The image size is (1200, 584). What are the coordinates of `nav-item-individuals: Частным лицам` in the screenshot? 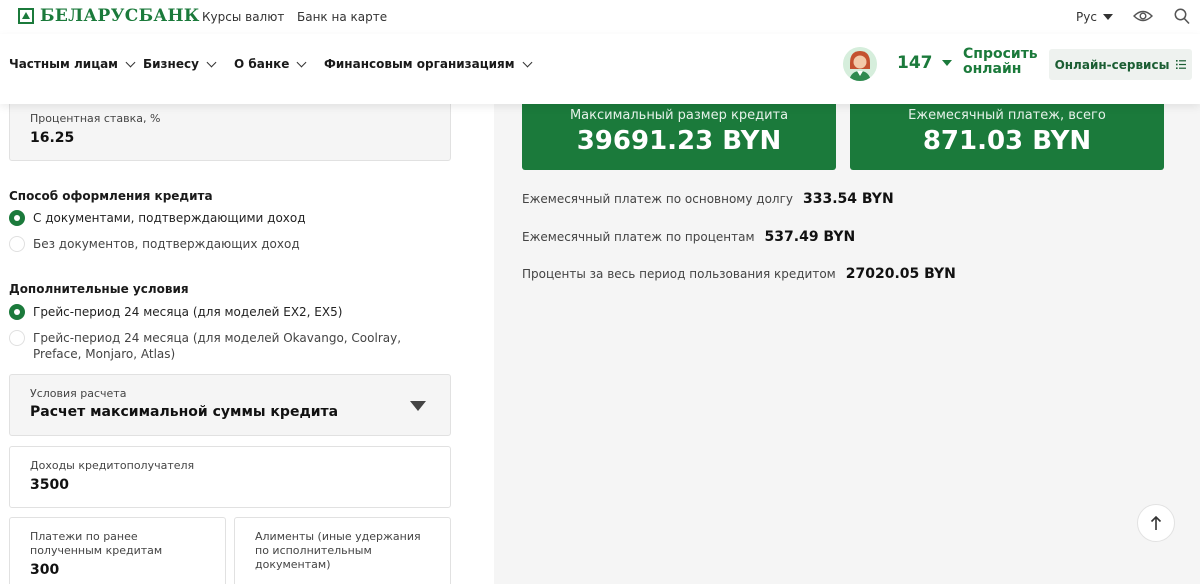 It's located at (72, 64).